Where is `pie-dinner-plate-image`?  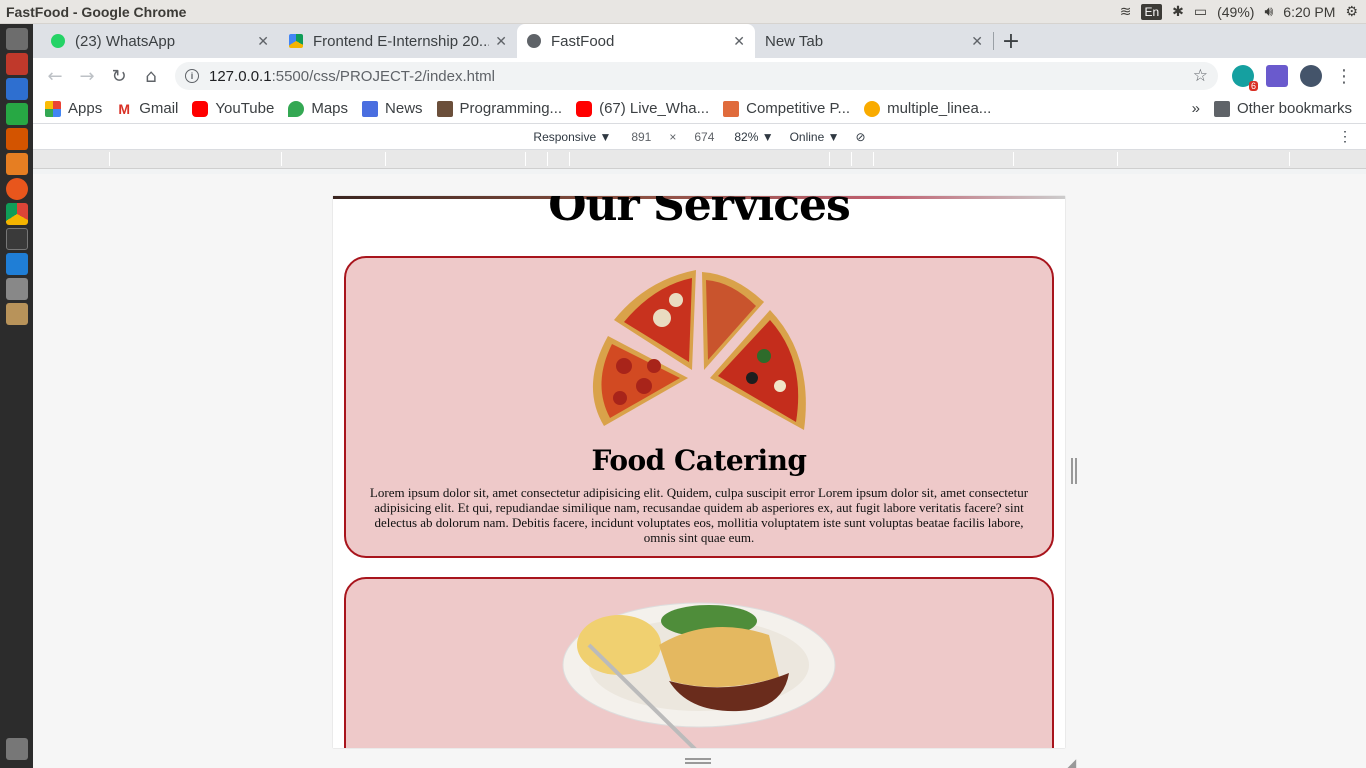
pie-dinner-plate-image is located at coordinates (699, 675).